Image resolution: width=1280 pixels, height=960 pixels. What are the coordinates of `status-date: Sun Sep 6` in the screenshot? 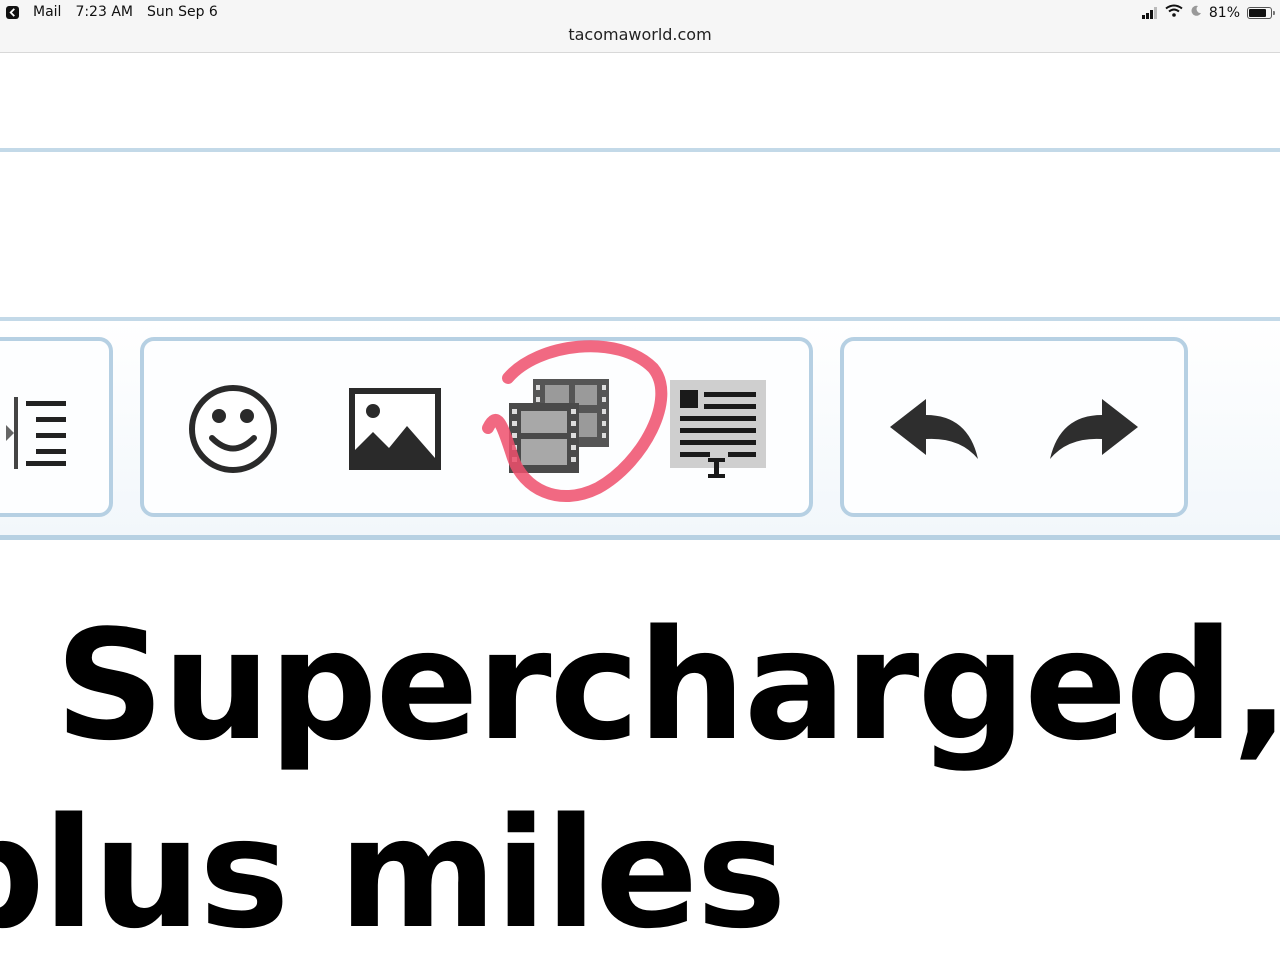 It's located at (182, 12).